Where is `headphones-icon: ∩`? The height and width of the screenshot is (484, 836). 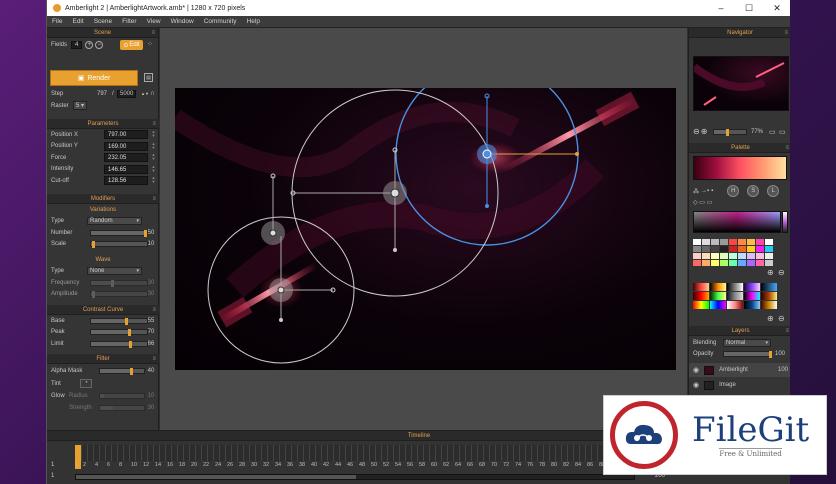 headphones-icon: ∩ is located at coordinates (152, 93).